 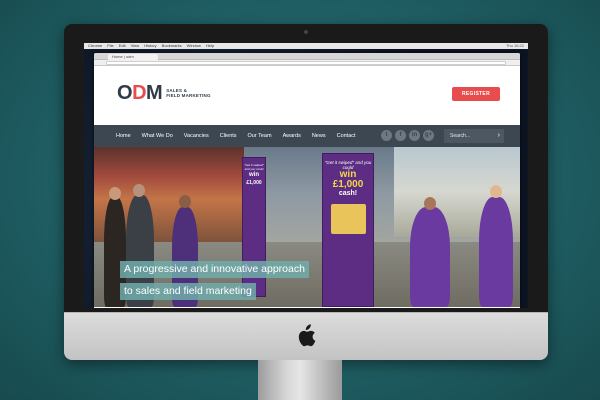 I want to click on monitor-stand, so click(x=300, y=380).